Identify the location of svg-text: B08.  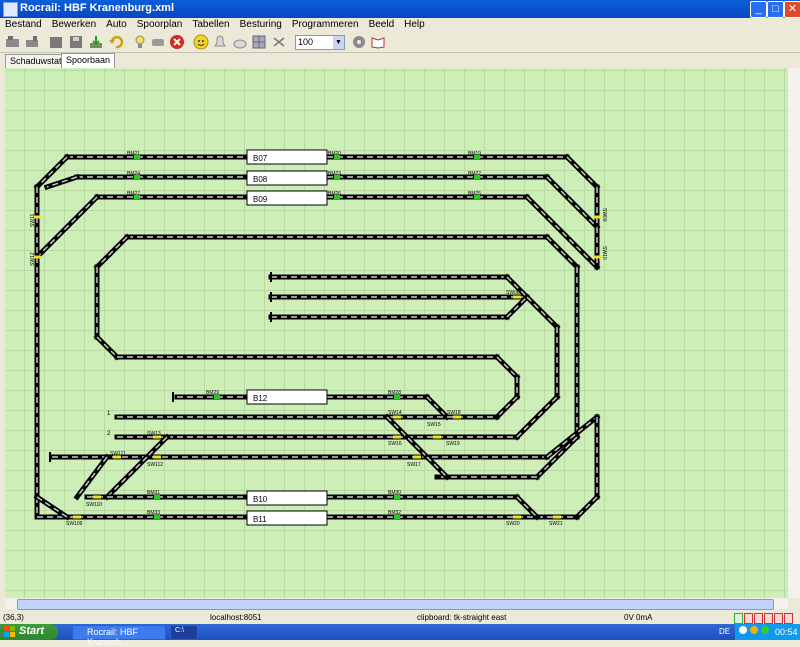
(260, 179).